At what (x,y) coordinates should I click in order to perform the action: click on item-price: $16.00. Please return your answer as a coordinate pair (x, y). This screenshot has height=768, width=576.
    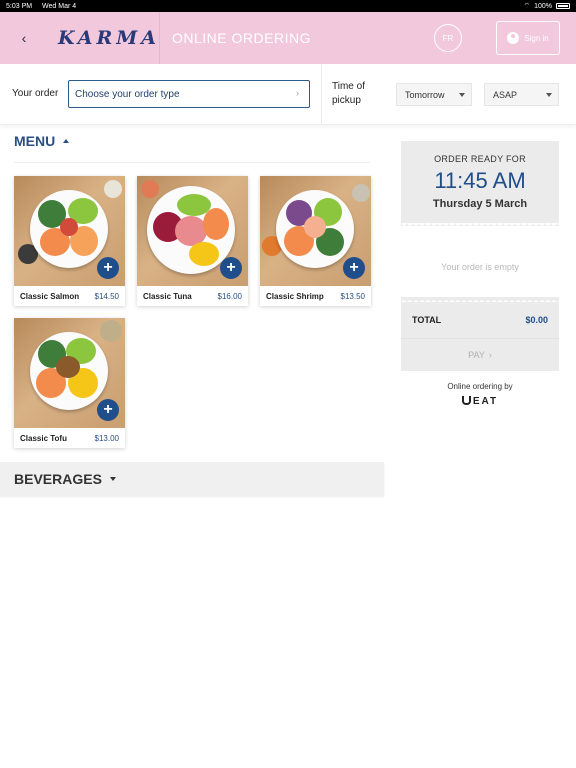
    Looking at the image, I should click on (229, 296).